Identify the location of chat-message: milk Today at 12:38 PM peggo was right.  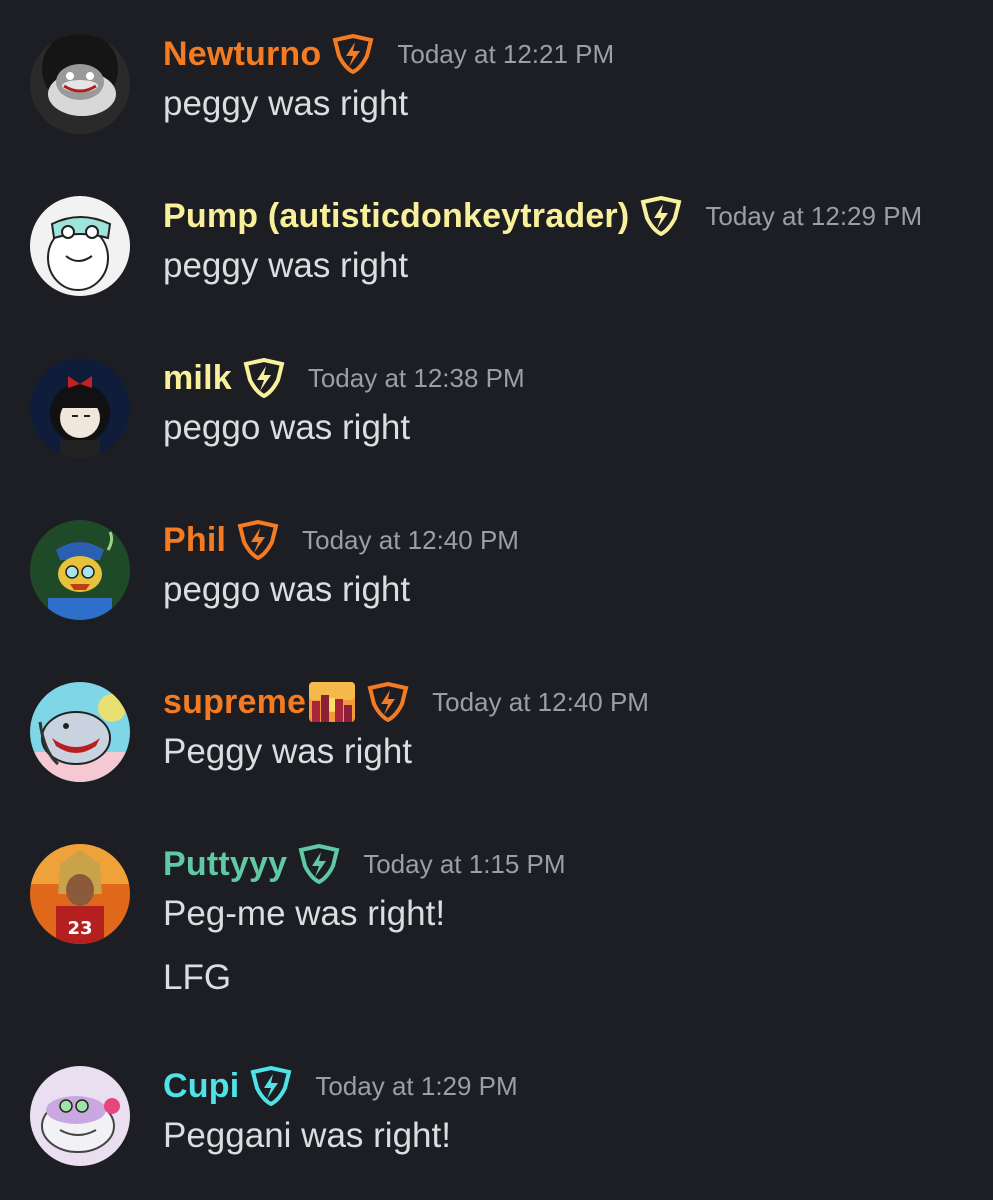
(496, 411).